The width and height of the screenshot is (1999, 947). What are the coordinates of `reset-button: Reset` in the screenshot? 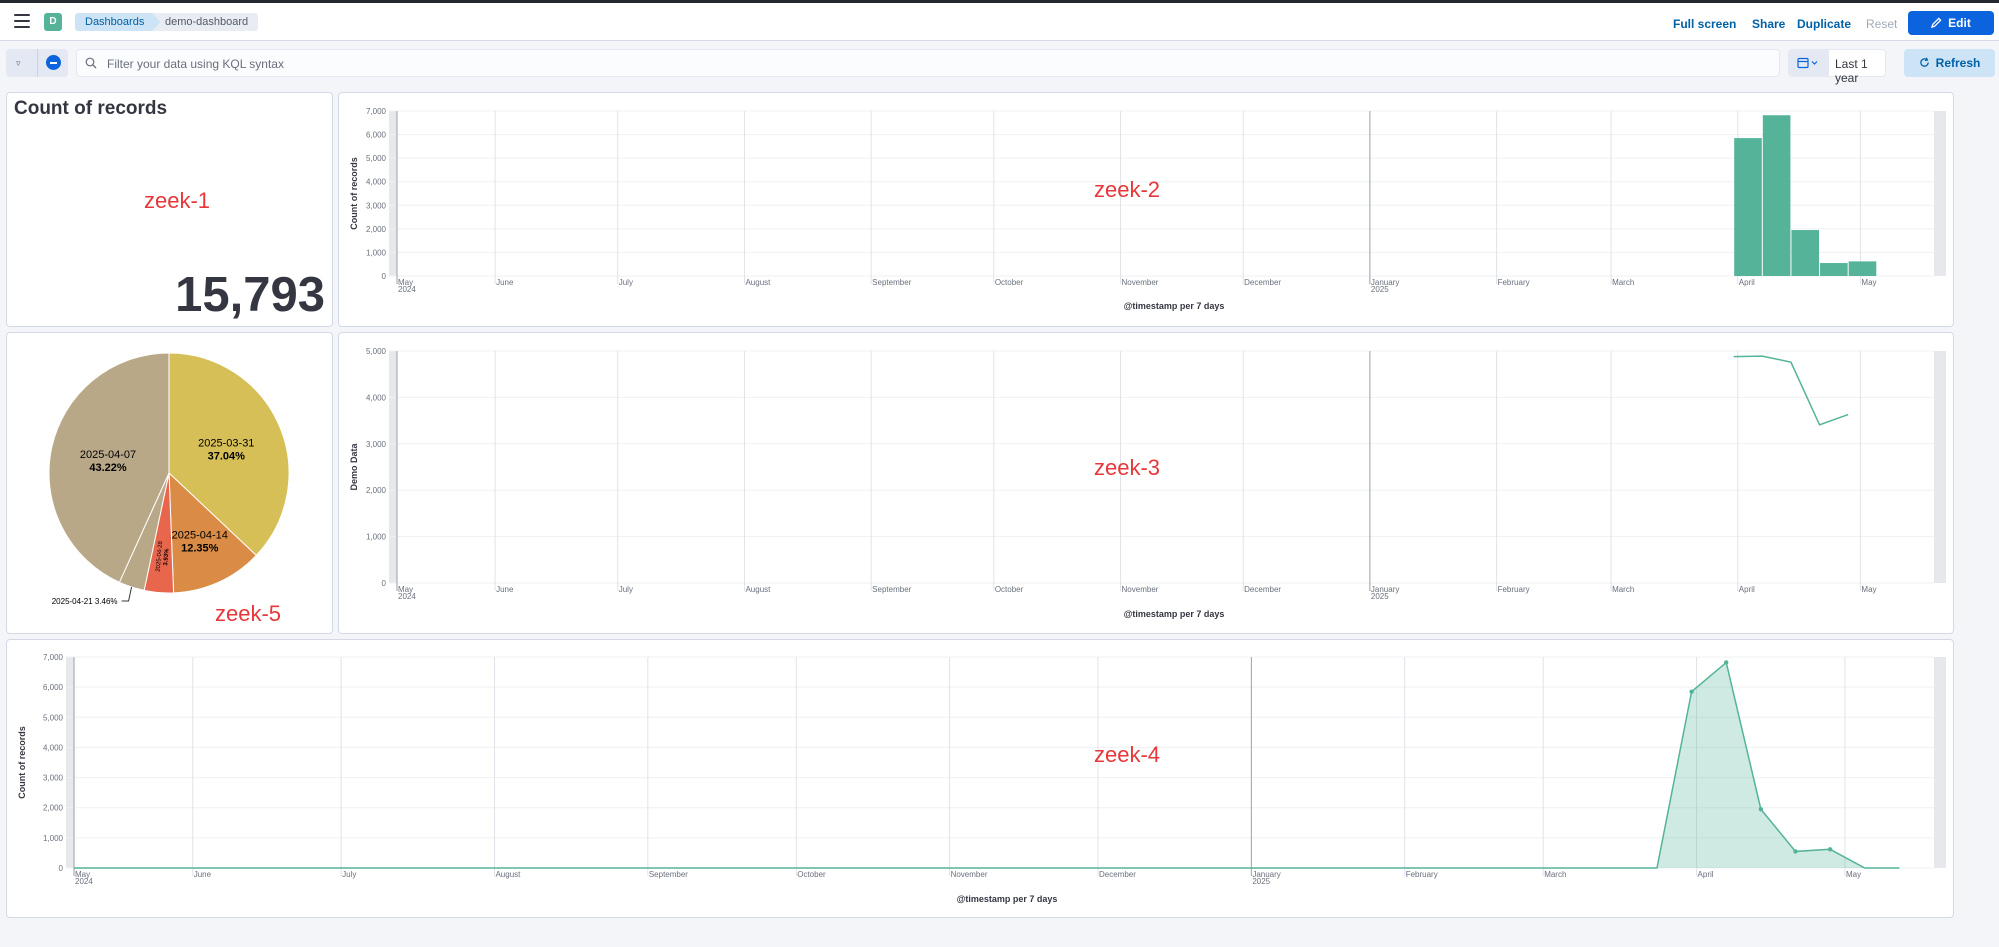 It's located at (1881, 24).